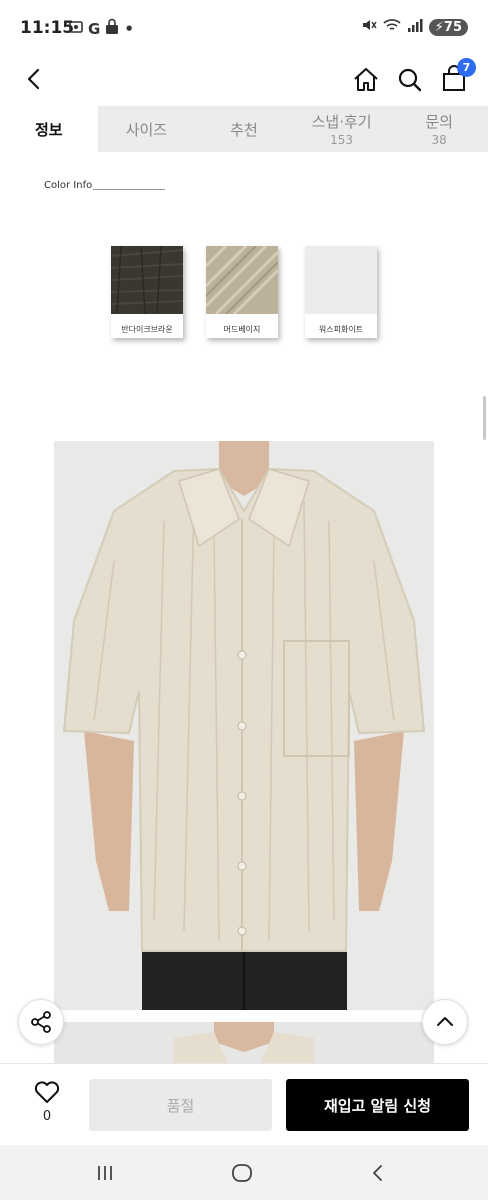 The height and width of the screenshot is (1200, 488). I want to click on back-arrow-icon, so click(377, 1173).